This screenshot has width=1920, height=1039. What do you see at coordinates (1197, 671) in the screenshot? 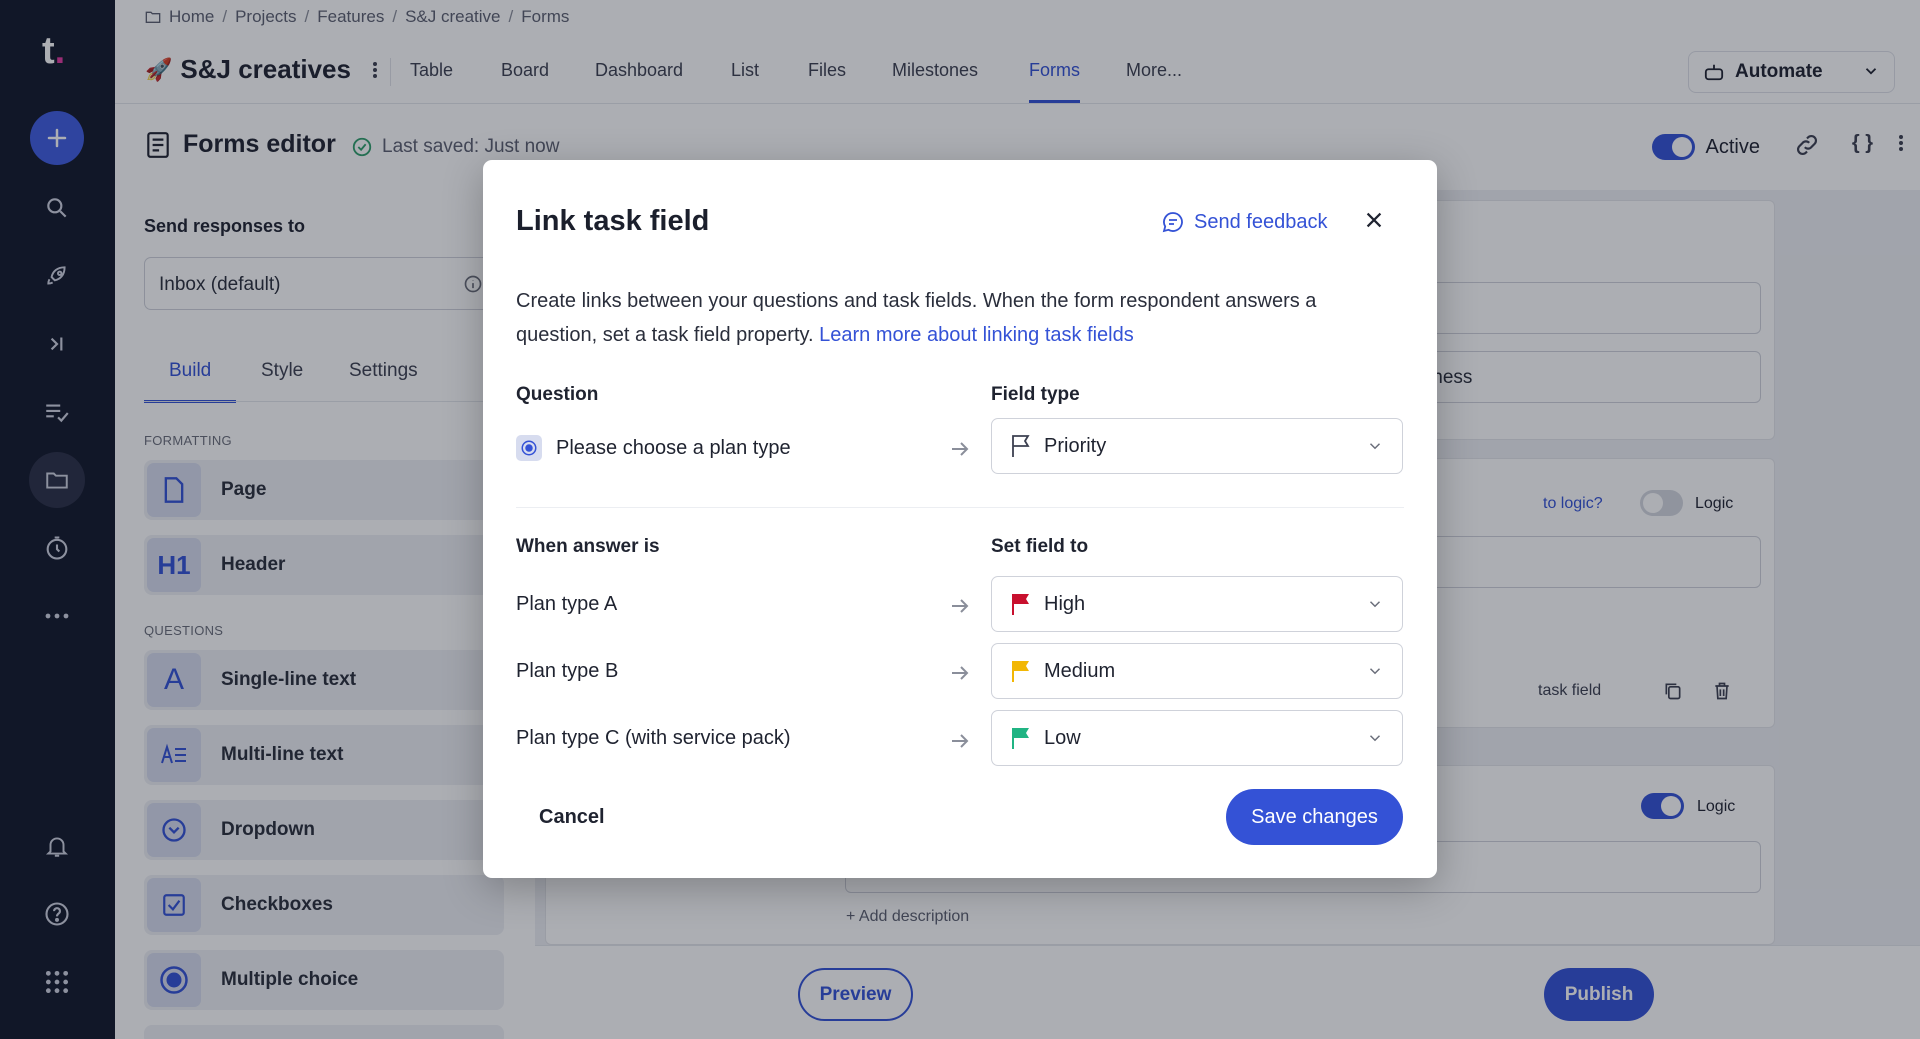
I see `priority-select-medium: Medium` at bounding box center [1197, 671].